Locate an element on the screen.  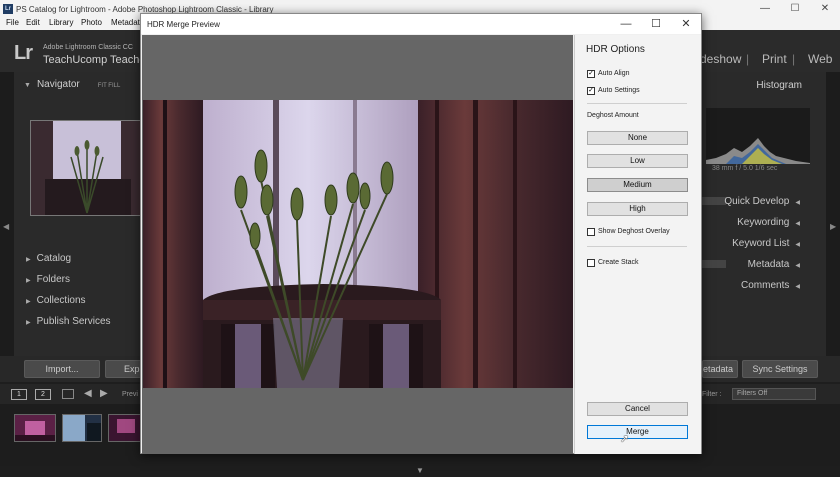
deghost-low-button: Low is located at coordinates (637, 161).